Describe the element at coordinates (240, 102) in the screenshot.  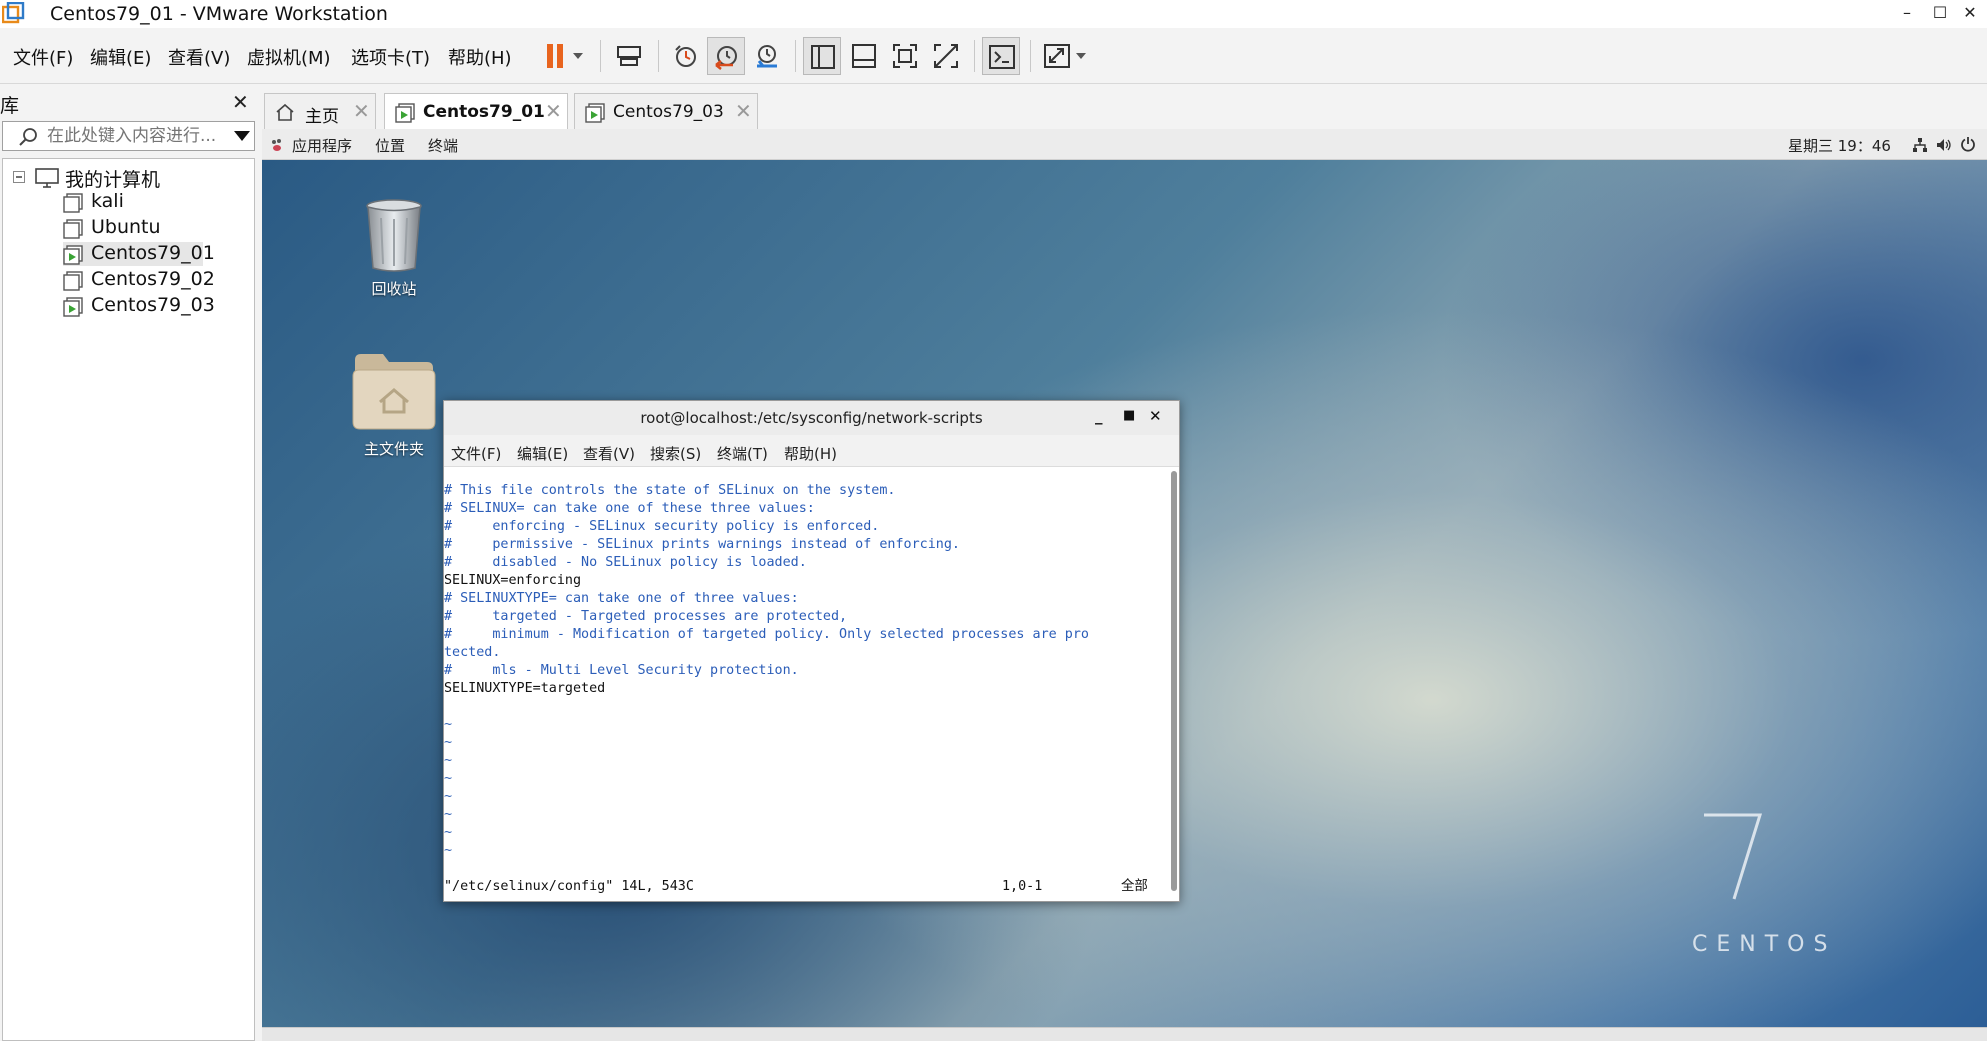
I see `library-close-button: ✕` at that location.